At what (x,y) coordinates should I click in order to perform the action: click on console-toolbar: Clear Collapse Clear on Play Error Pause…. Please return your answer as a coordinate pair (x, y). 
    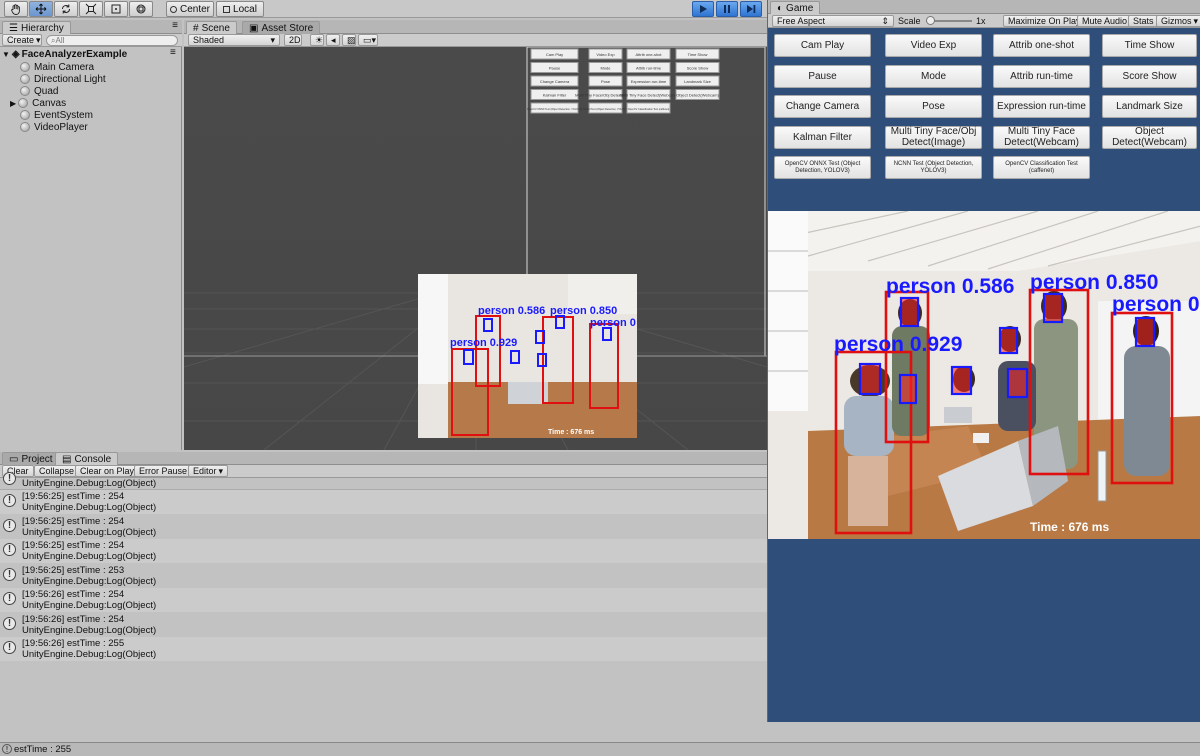
    Looking at the image, I should click on (383, 471).